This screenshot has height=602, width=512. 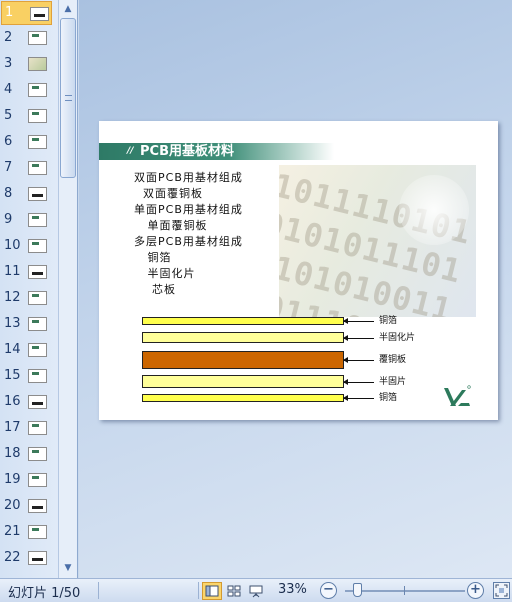 I want to click on scroll-down-arrow-icon: ▼, so click(x=68, y=568).